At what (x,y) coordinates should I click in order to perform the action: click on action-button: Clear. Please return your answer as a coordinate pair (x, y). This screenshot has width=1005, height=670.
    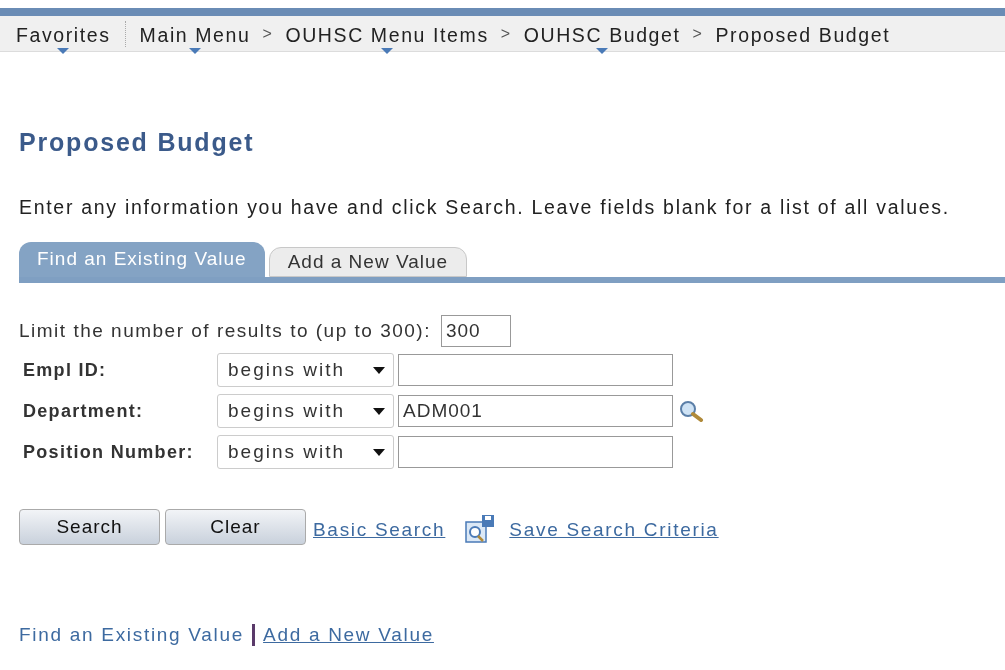
    Looking at the image, I should click on (235, 527).